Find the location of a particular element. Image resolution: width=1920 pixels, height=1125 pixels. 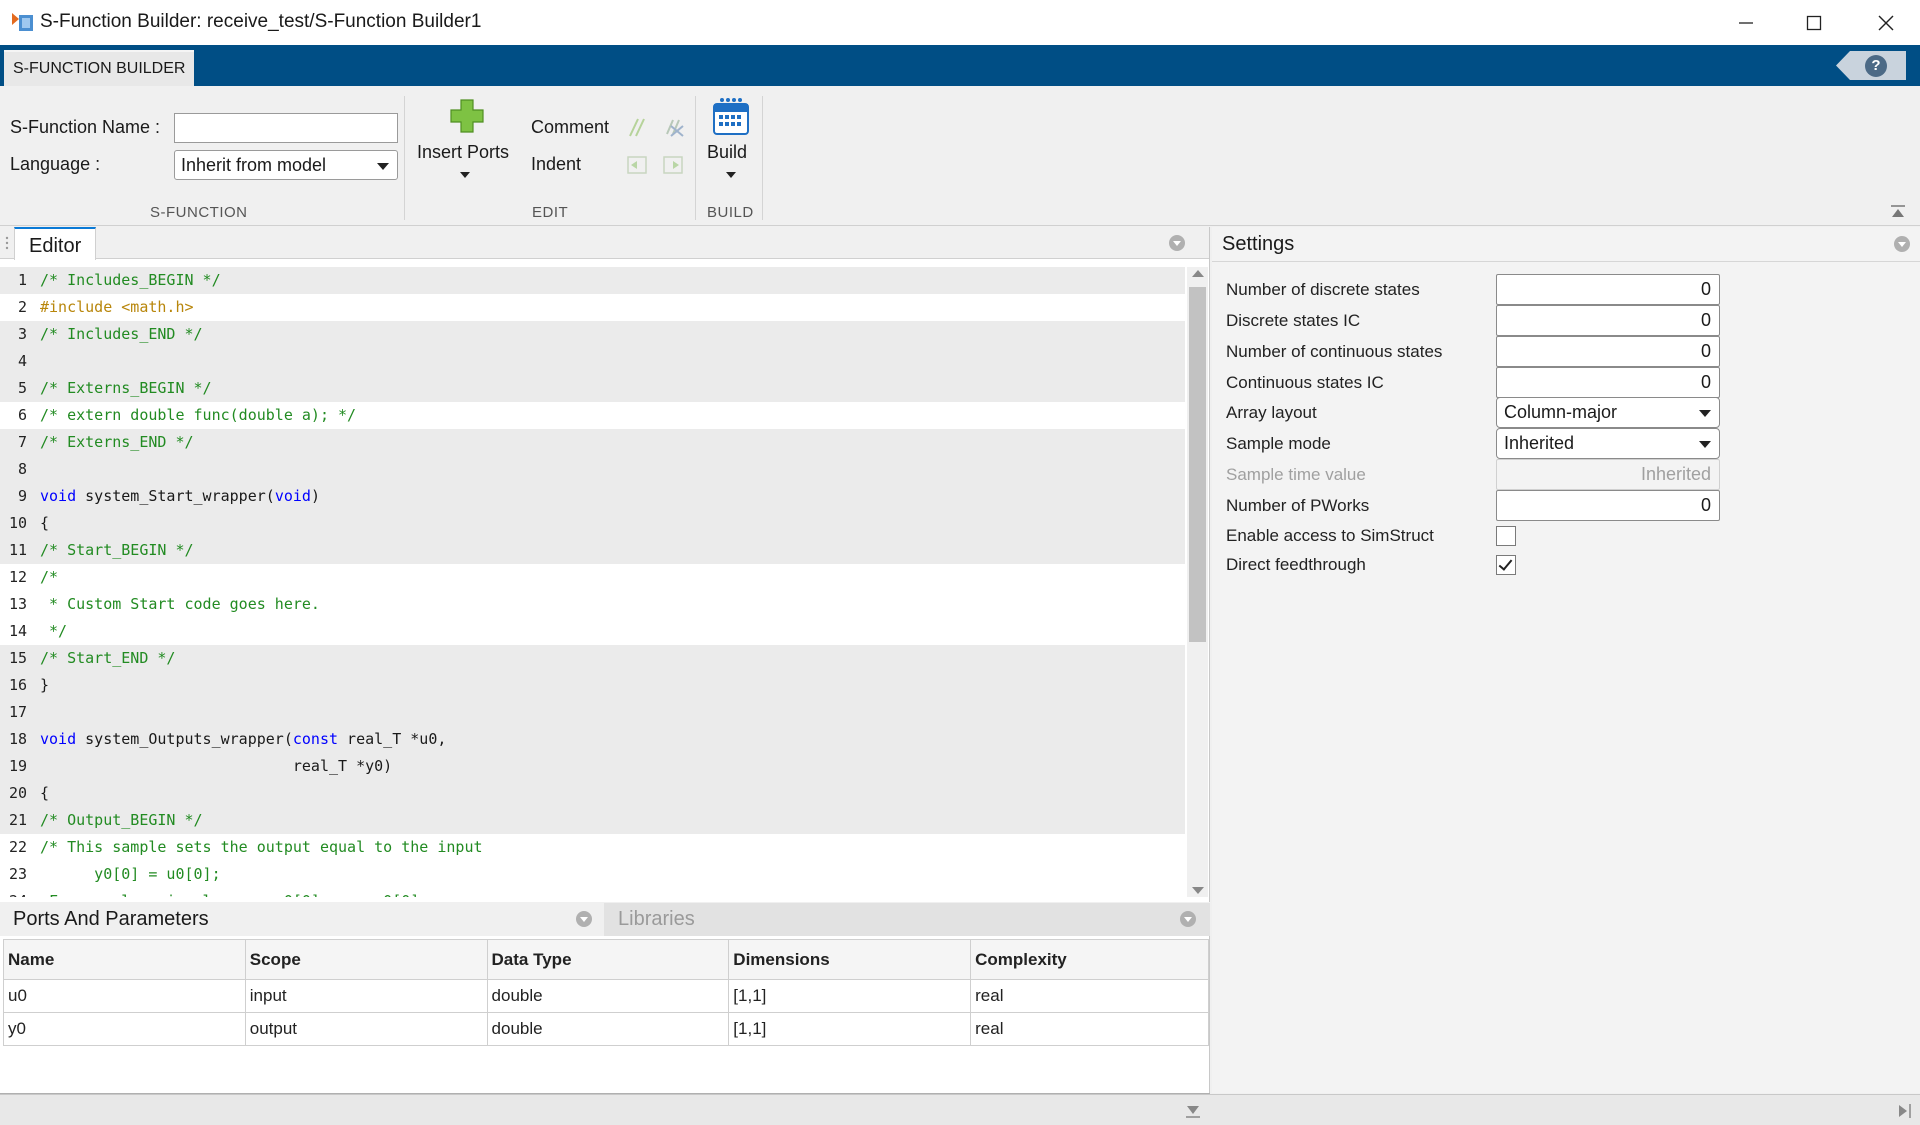

code-line: 5 /* Externs_BEGIN */ is located at coordinates (592, 388).